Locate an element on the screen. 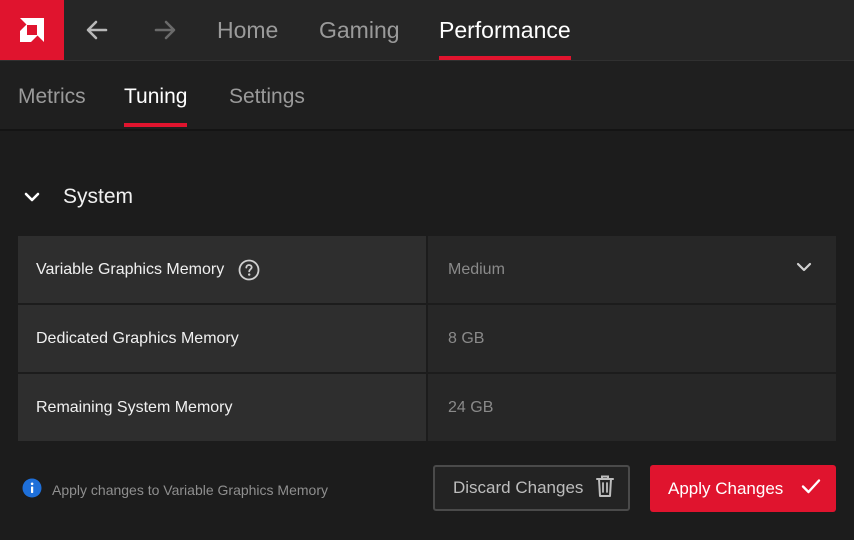 The image size is (854, 540). checkmark-icon is located at coordinates (811, 488).